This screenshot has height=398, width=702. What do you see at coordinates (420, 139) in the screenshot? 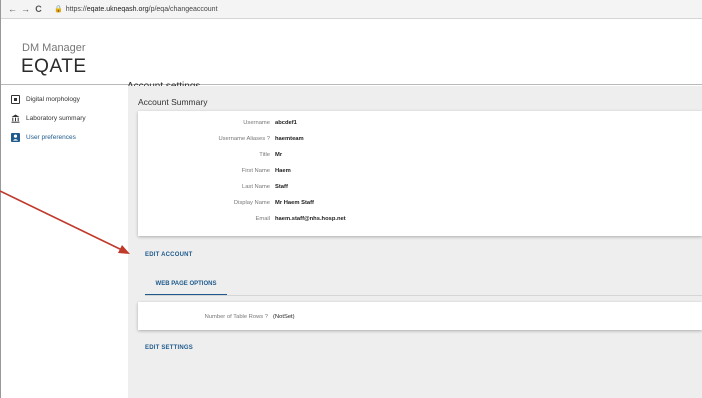
I see `field-row-username-aliases: Username Aliases ? haemteam` at bounding box center [420, 139].